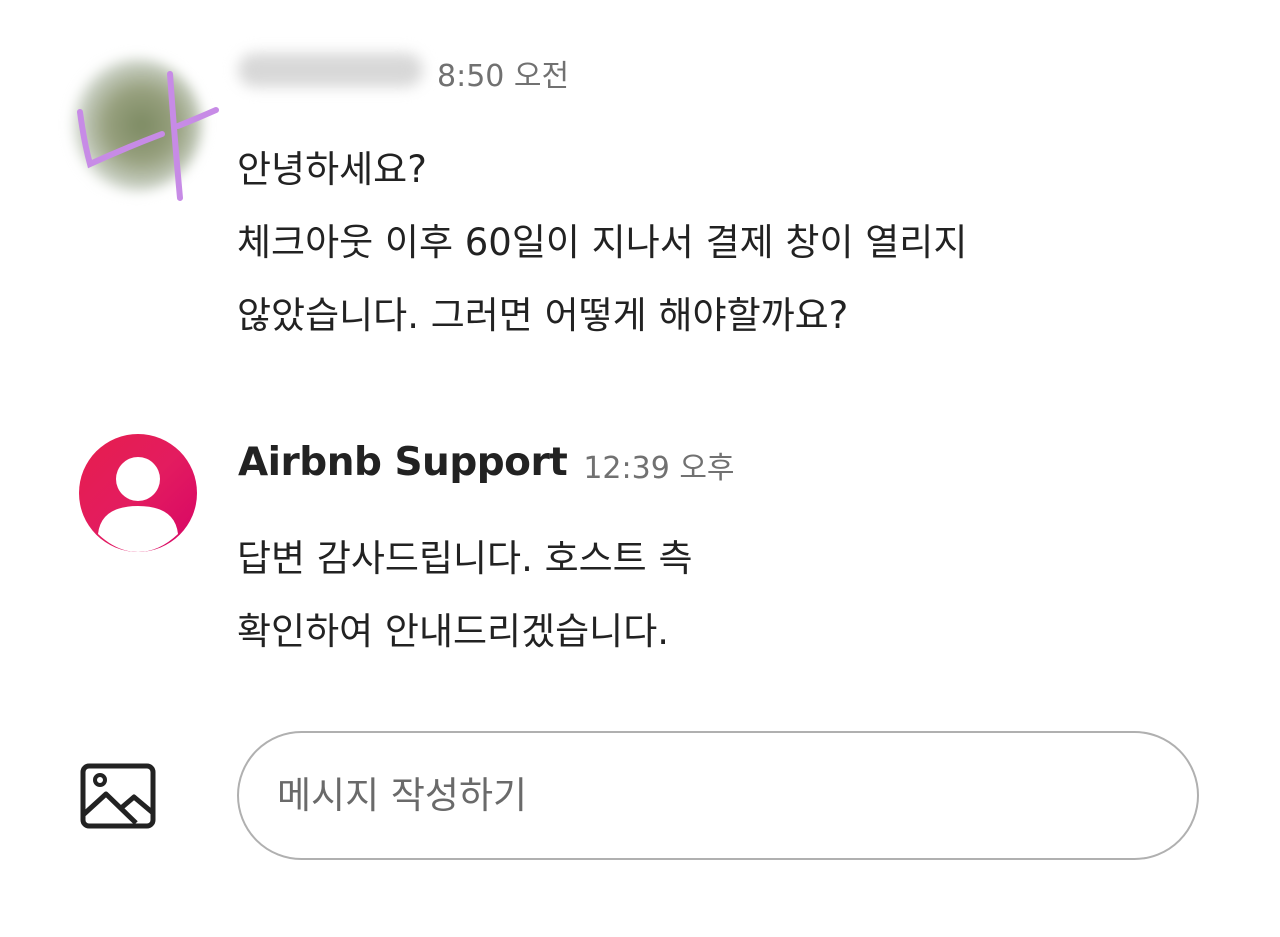 The width and height of the screenshot is (1280, 937). Describe the element at coordinates (138, 504) in the screenshot. I see `default-profile-icon` at that location.